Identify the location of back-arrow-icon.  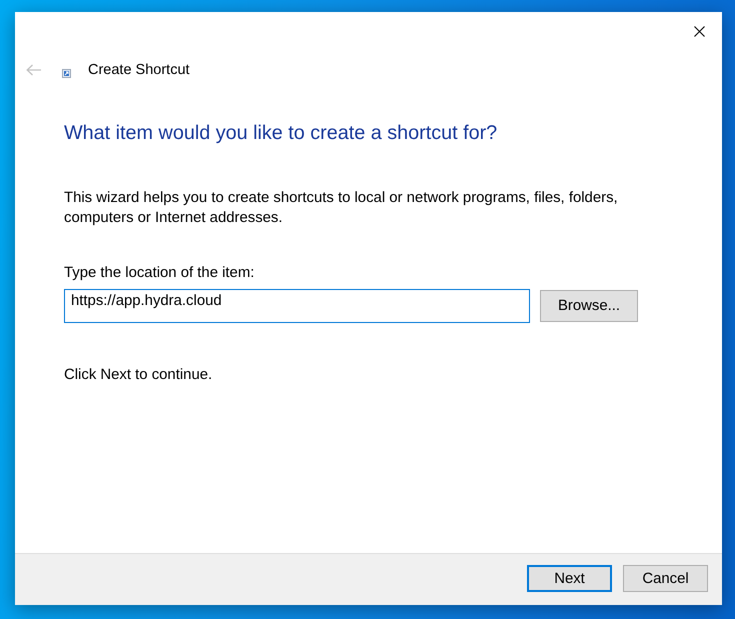
(33, 70).